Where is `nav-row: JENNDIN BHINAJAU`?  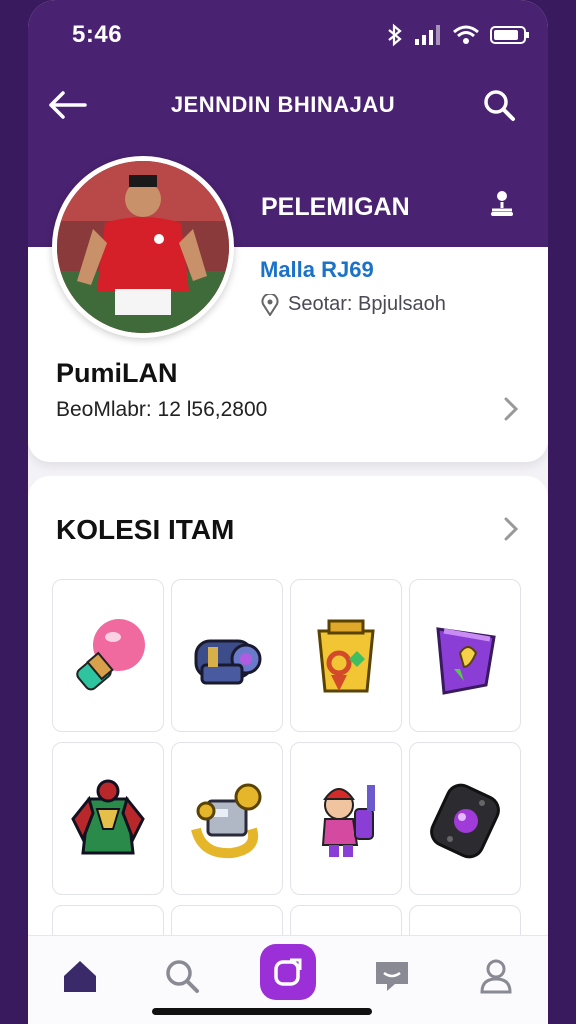
nav-row: JENNDIN BHINAJAU is located at coordinates (288, 105).